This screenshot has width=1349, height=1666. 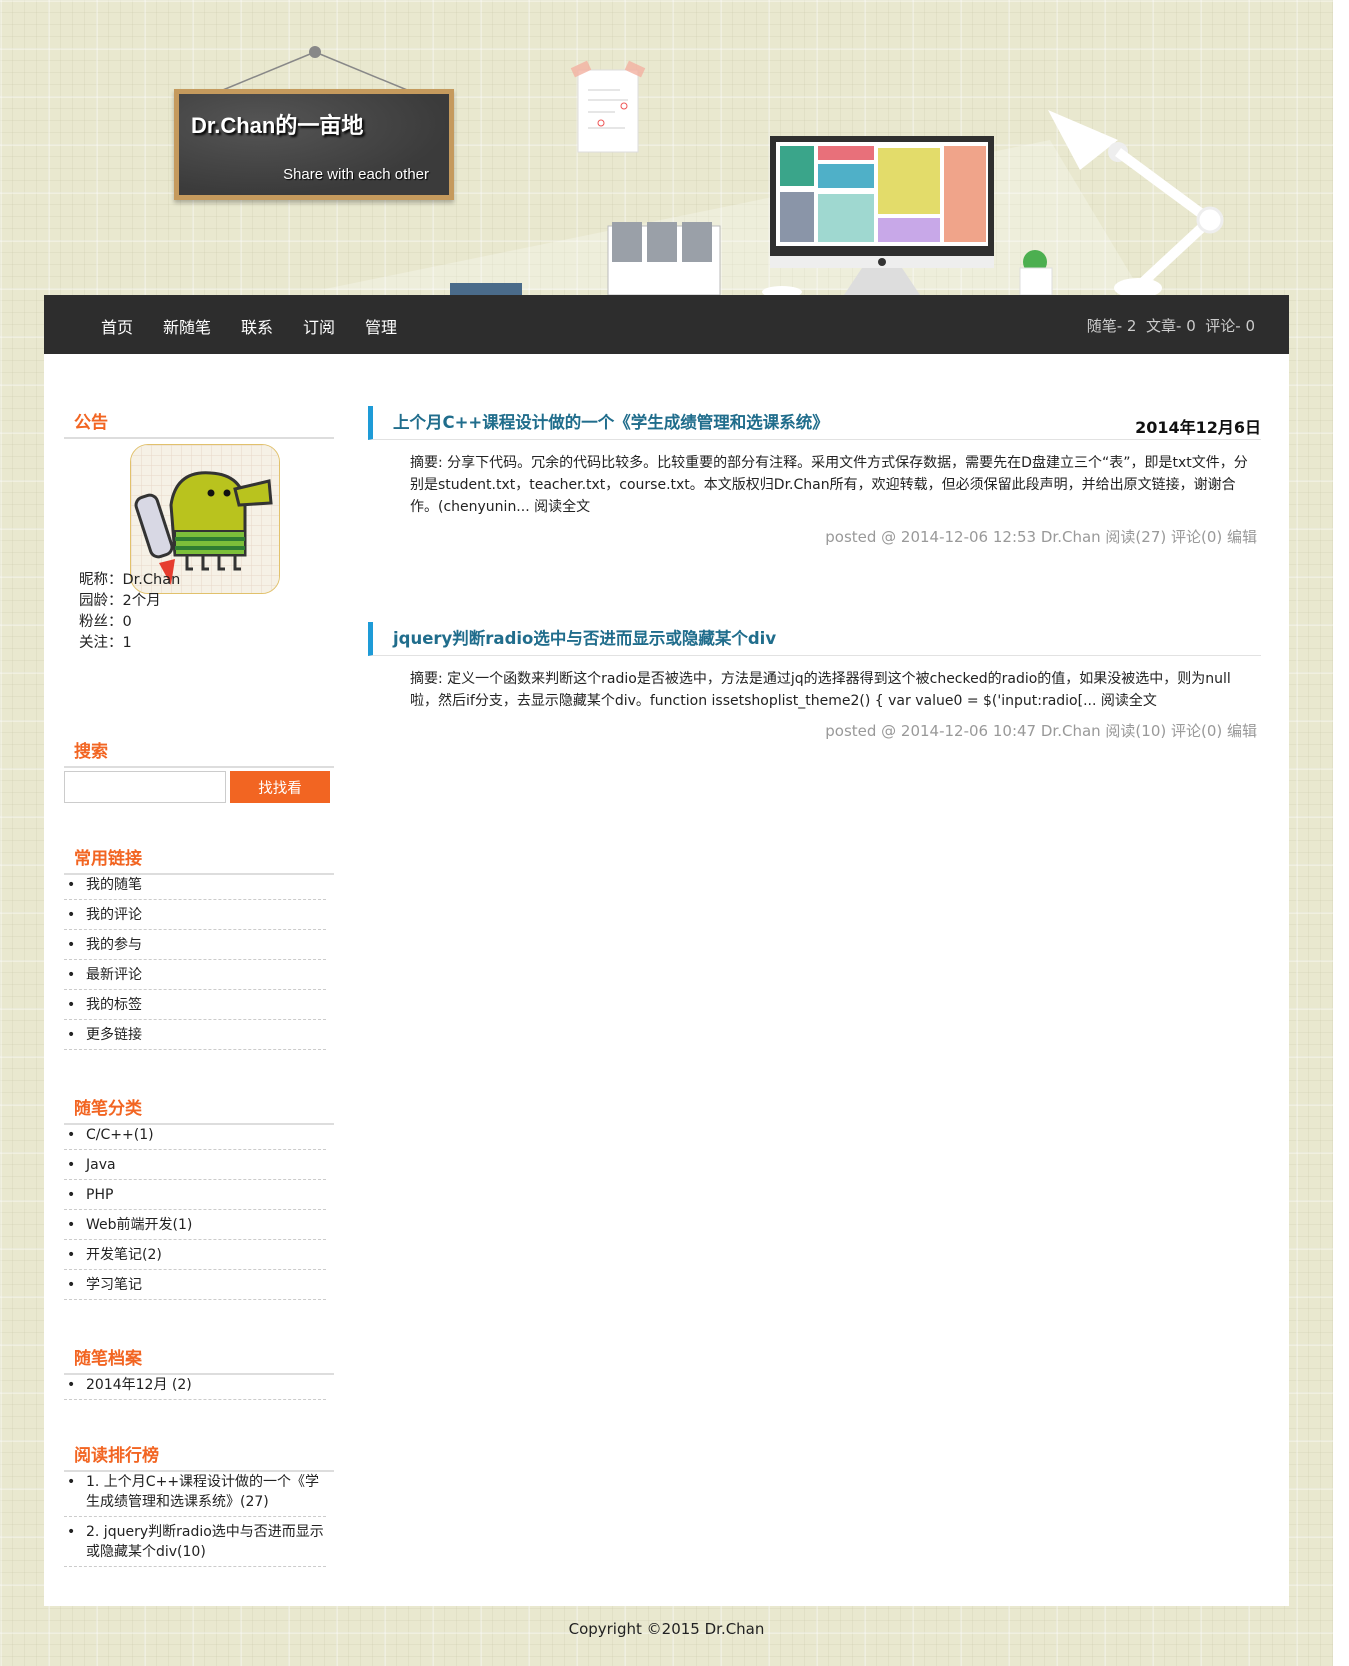 I want to click on link-more-links: 更多链接, so click(x=195, y=1035).